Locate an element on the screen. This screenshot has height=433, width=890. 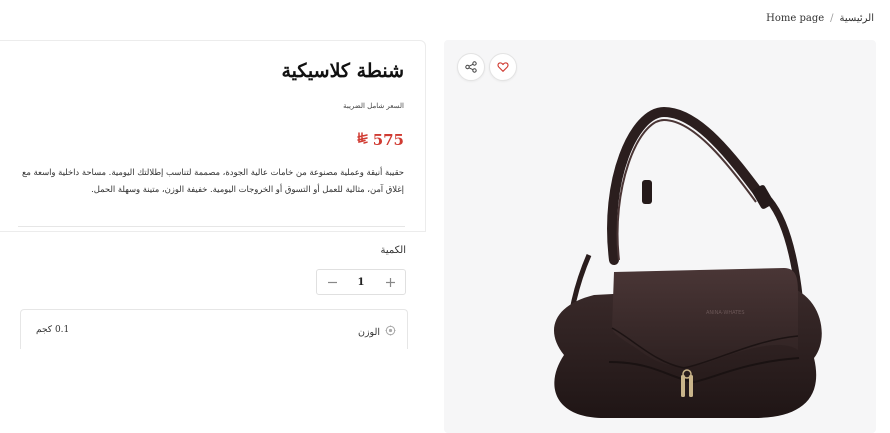
svg-text: ANINA·WHATES is located at coordinates (725, 313).